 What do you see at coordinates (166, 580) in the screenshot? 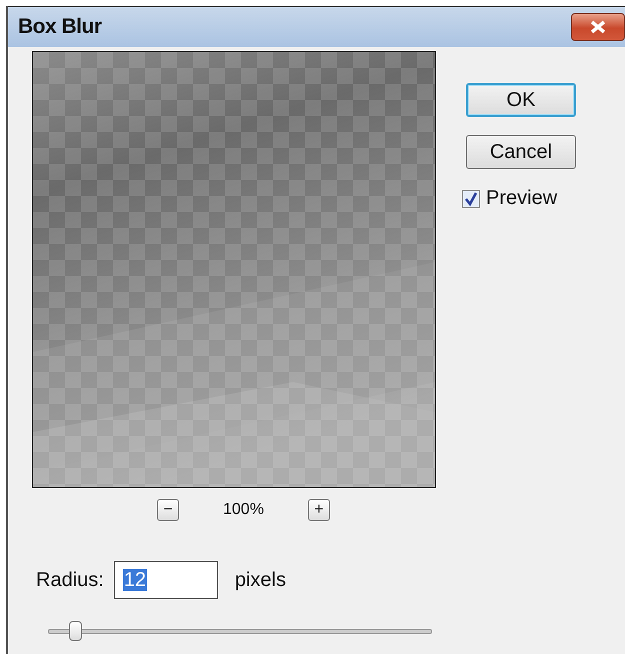
I see `radius-field: 12` at bounding box center [166, 580].